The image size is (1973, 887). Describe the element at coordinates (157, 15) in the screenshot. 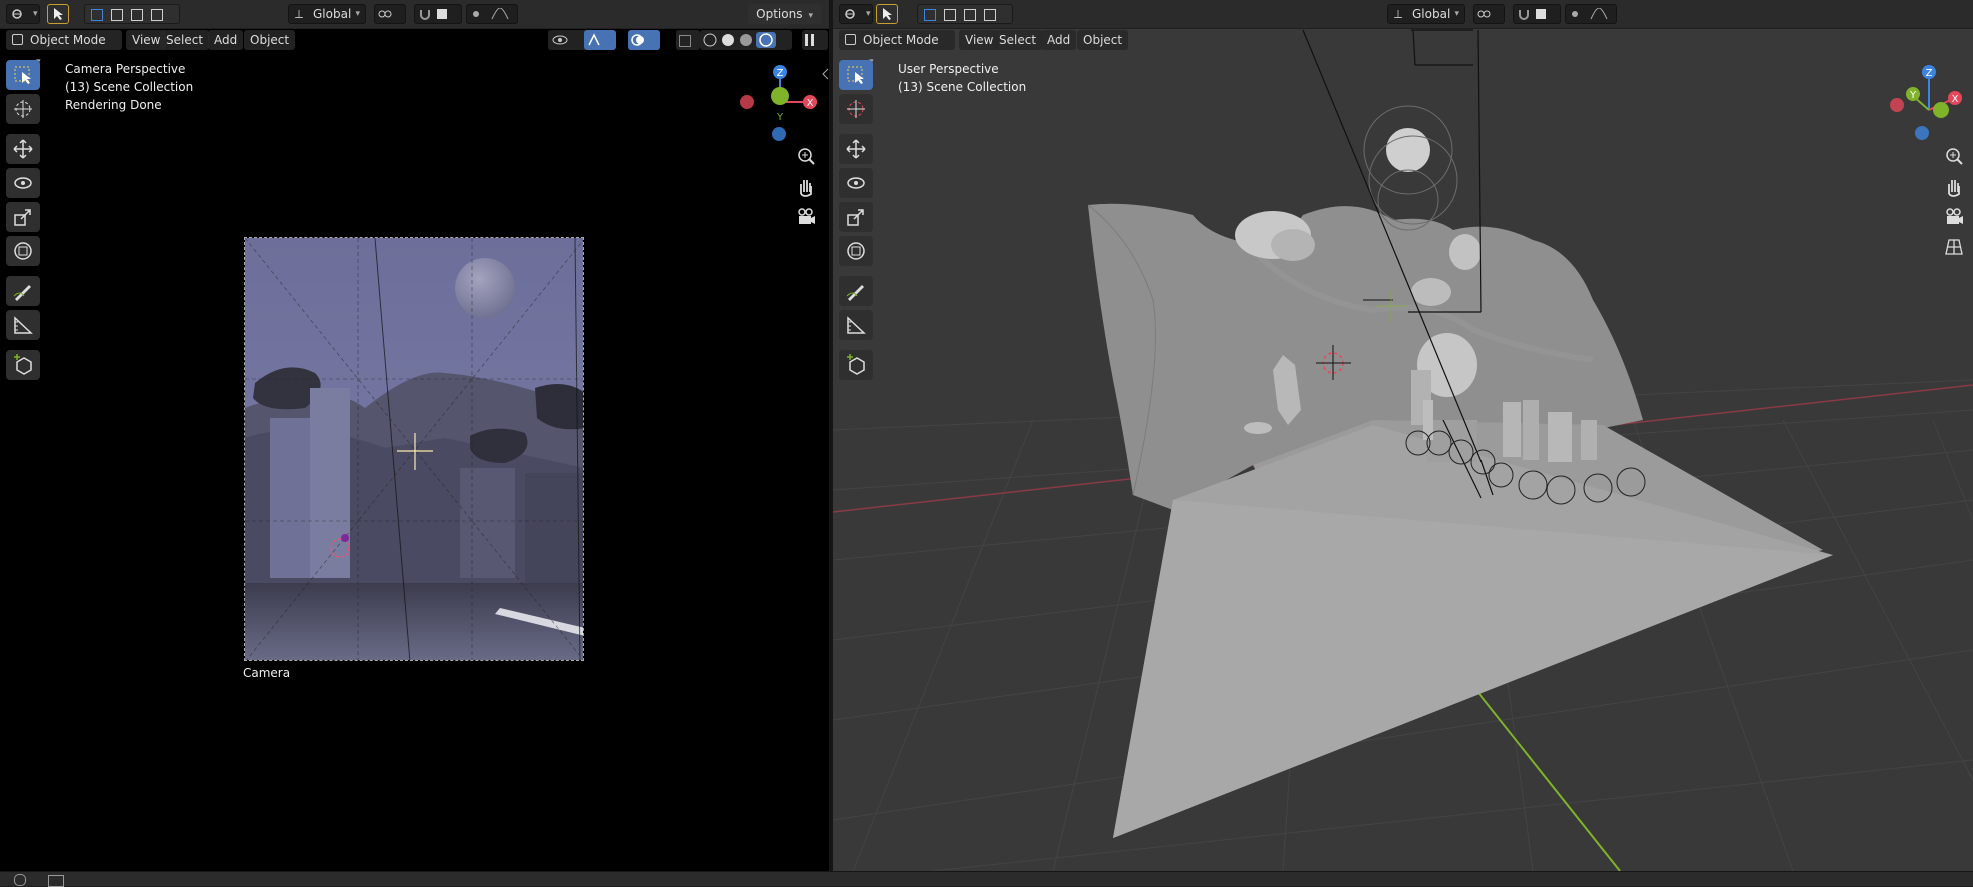

I see `select-invert-icon` at that location.